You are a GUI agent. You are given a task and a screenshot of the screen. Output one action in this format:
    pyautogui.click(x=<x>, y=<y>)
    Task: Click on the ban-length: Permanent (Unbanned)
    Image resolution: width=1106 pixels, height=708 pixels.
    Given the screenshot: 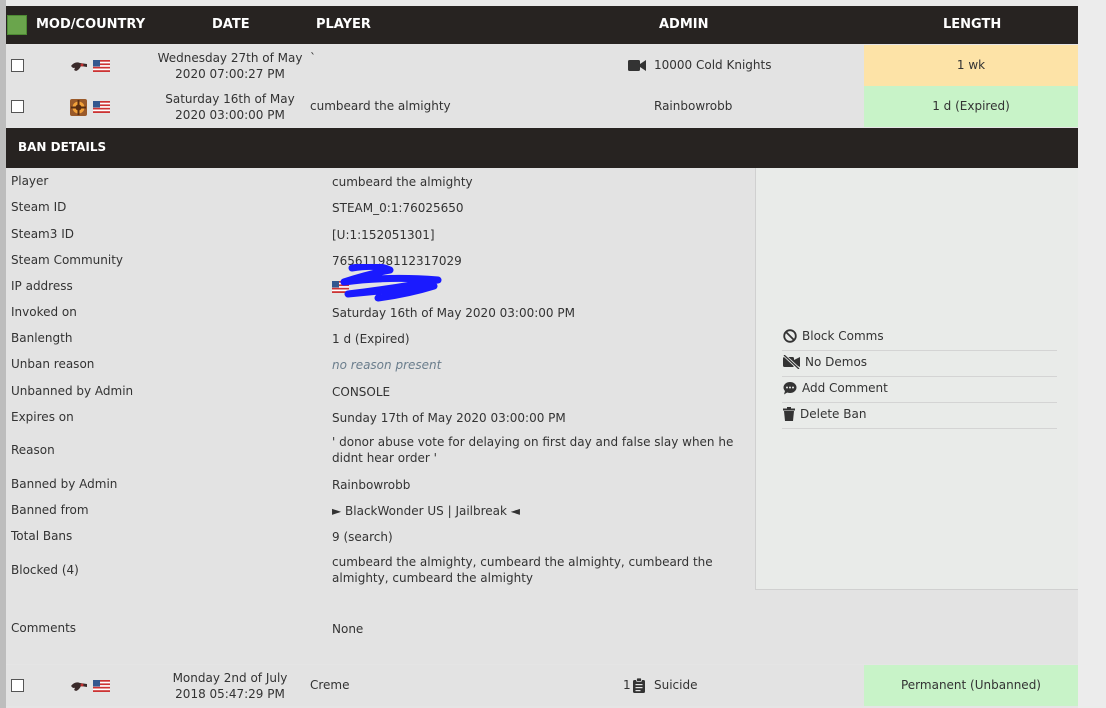 What is the action you would take?
    pyautogui.click(x=971, y=685)
    